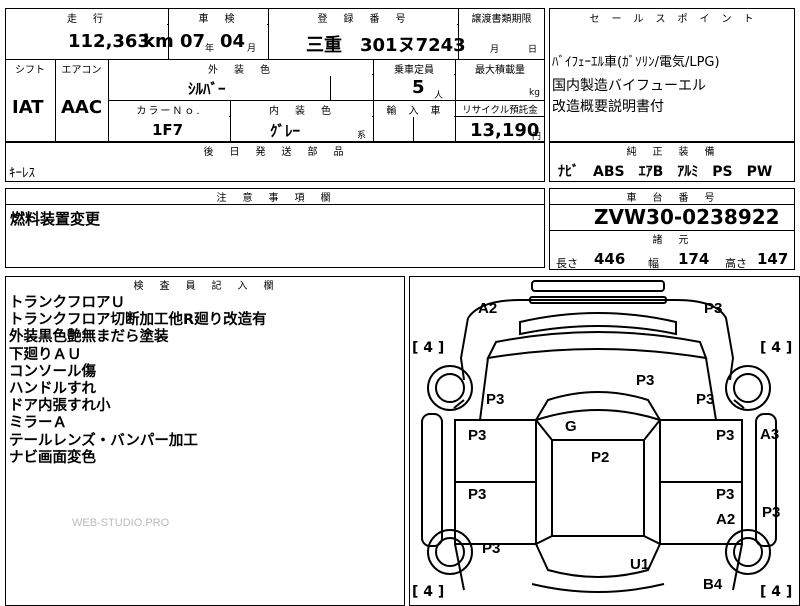 The width and height of the screenshot is (800, 606). I want to click on inspector-label: 検 査 員 記 入 欄, so click(205, 284).